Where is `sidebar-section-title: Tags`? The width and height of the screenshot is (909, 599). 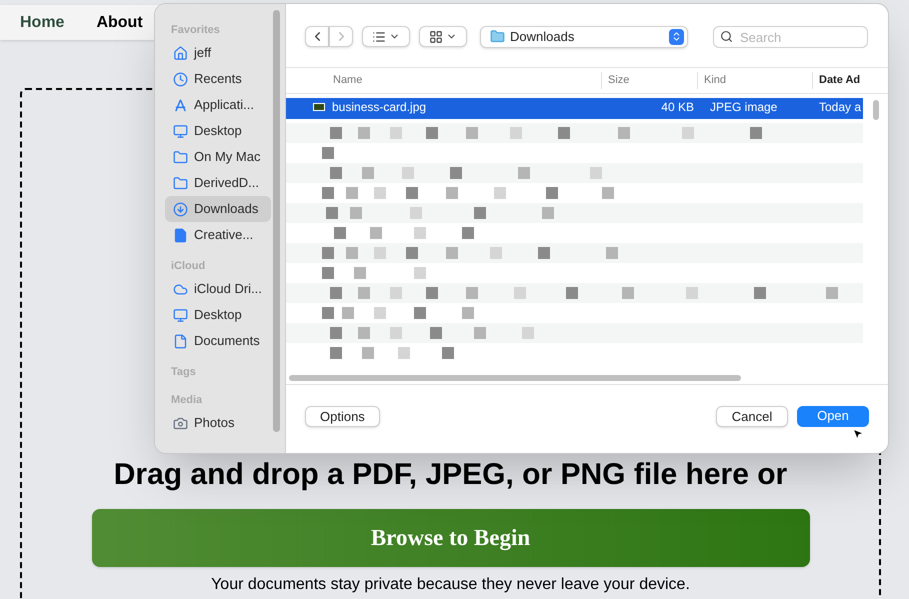
sidebar-section-title: Tags is located at coordinates (183, 372).